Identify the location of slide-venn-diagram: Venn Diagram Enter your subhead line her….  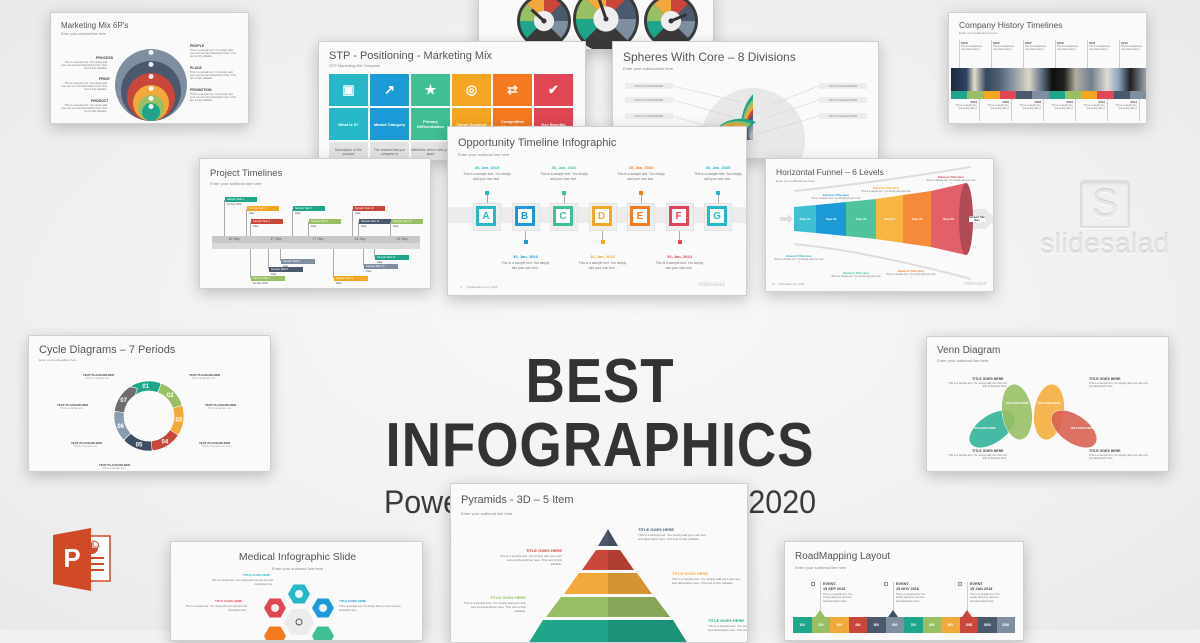
(1047, 404).